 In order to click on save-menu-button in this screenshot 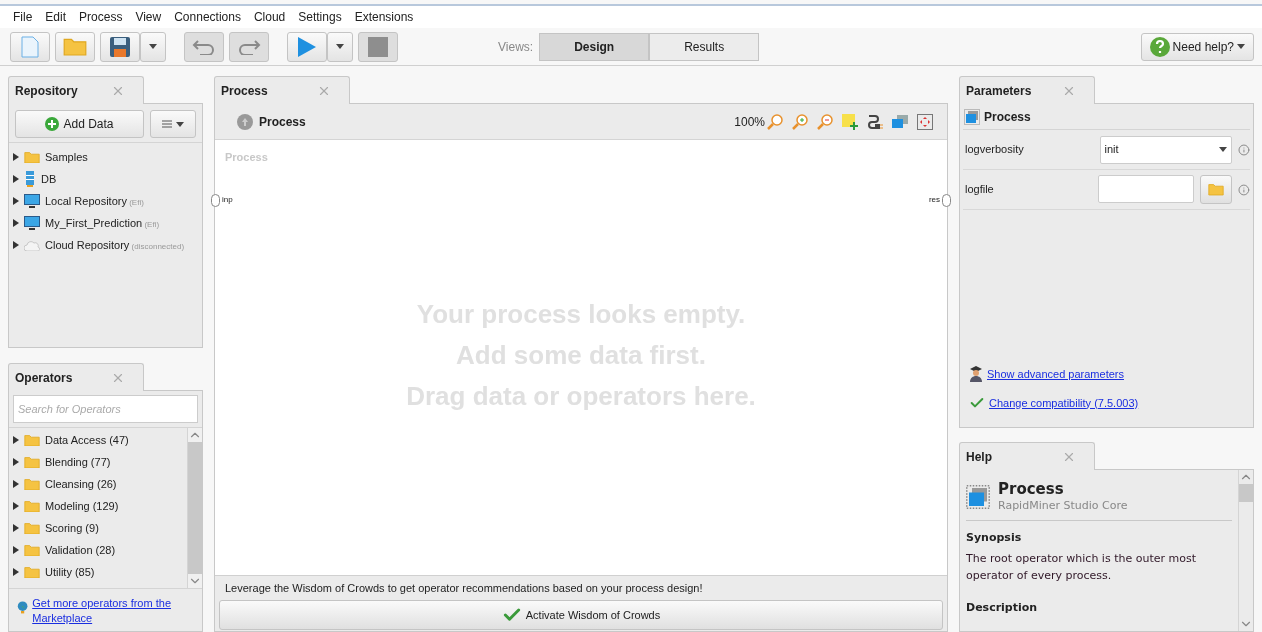, I will do `click(153, 46)`.